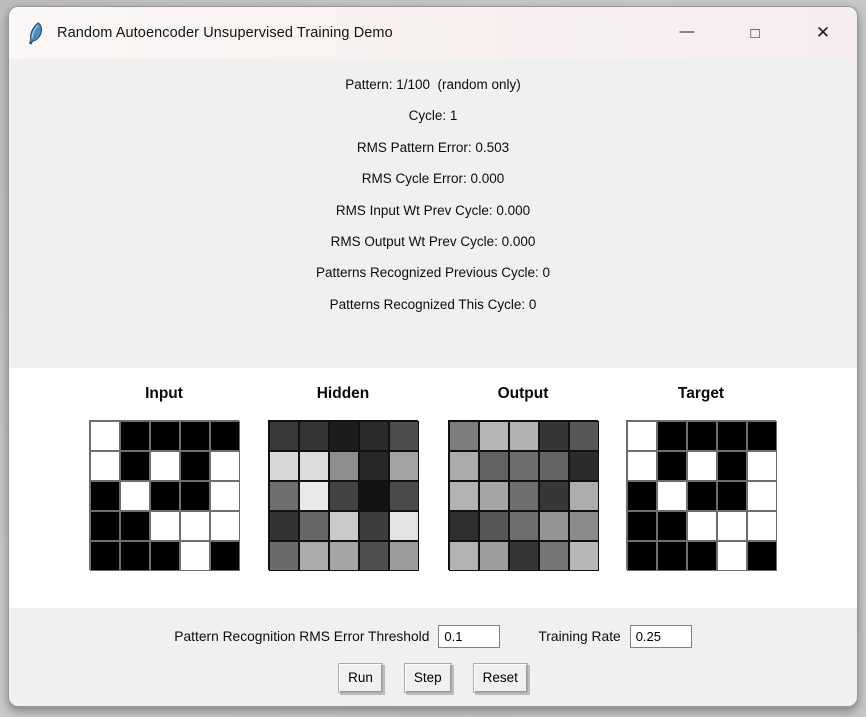 The width and height of the screenshot is (866, 717). Describe the element at coordinates (164, 393) in the screenshot. I see `input-grid-title: Input` at that location.